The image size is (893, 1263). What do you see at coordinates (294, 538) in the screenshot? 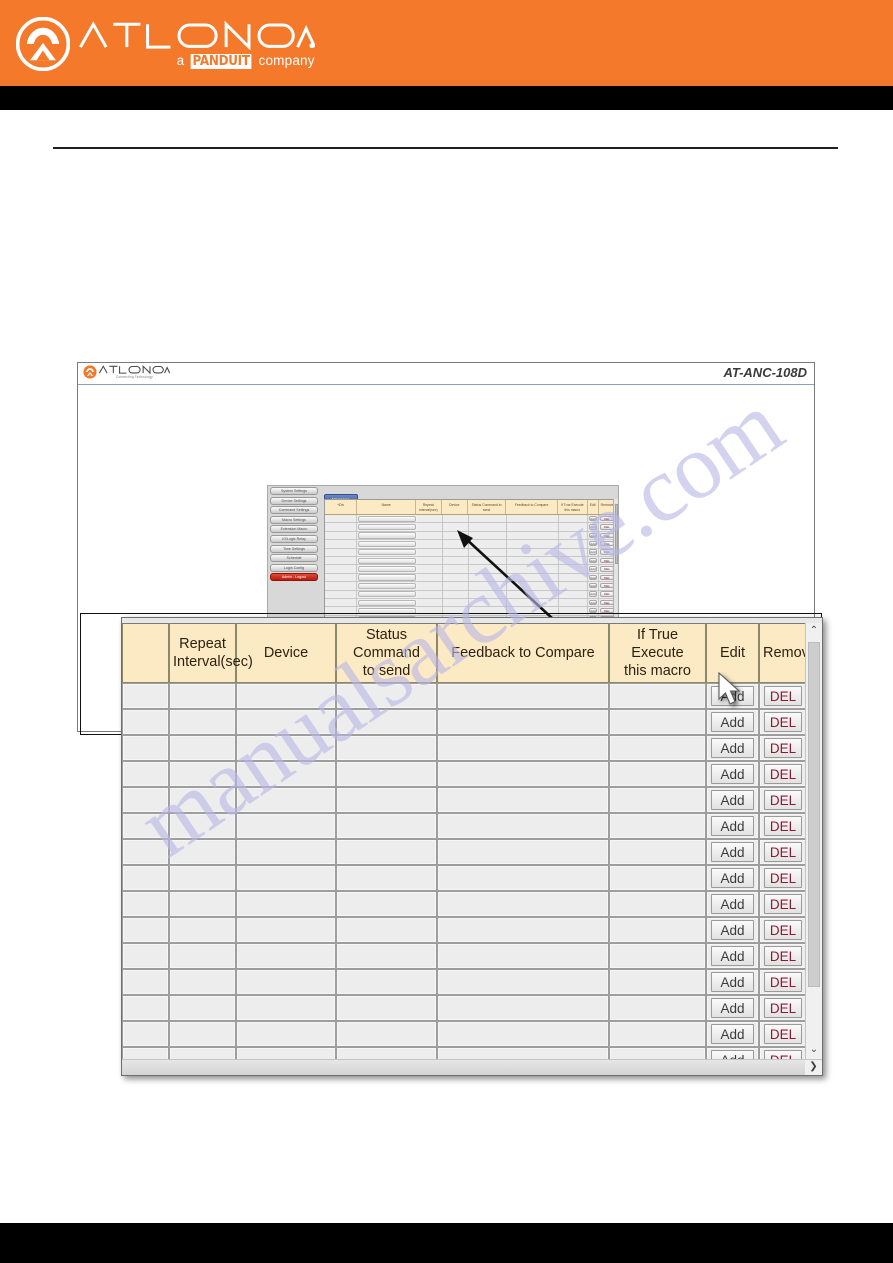
I see `sidebar-item-io-logic-relay: IO/Logic Relay` at bounding box center [294, 538].